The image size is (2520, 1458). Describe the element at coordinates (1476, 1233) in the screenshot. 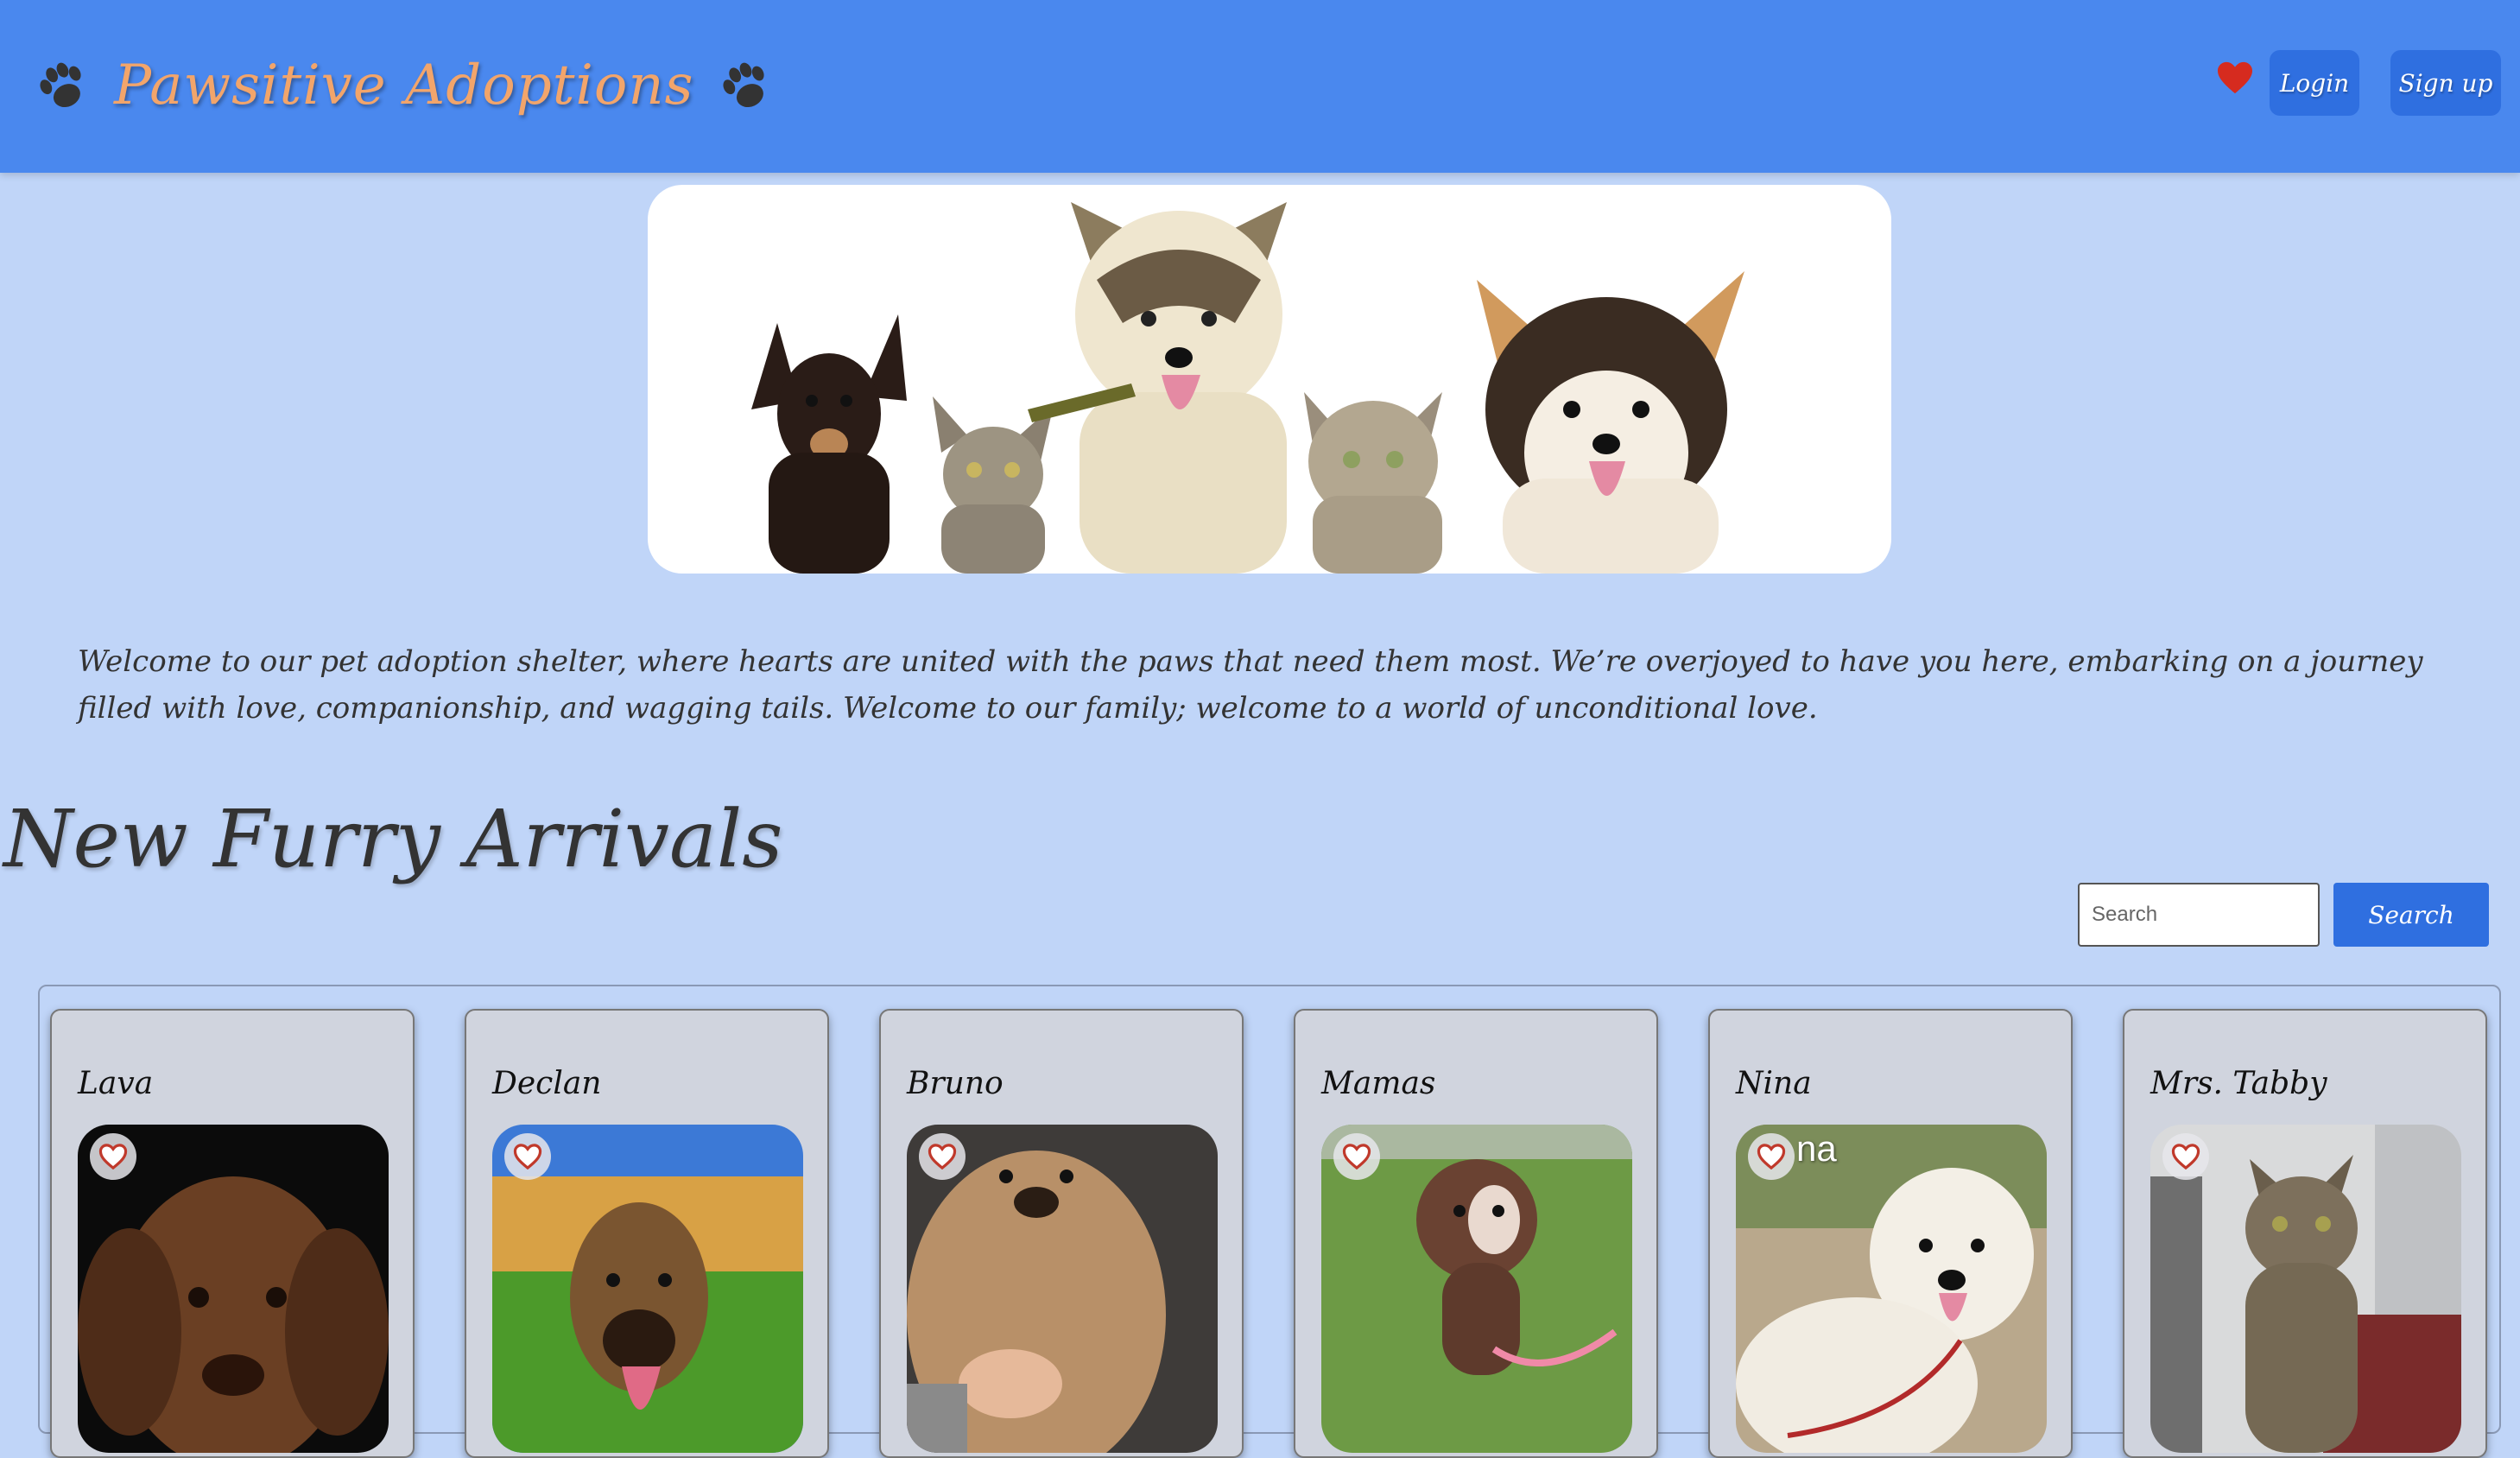

I see `pet-card: Mamas` at that location.